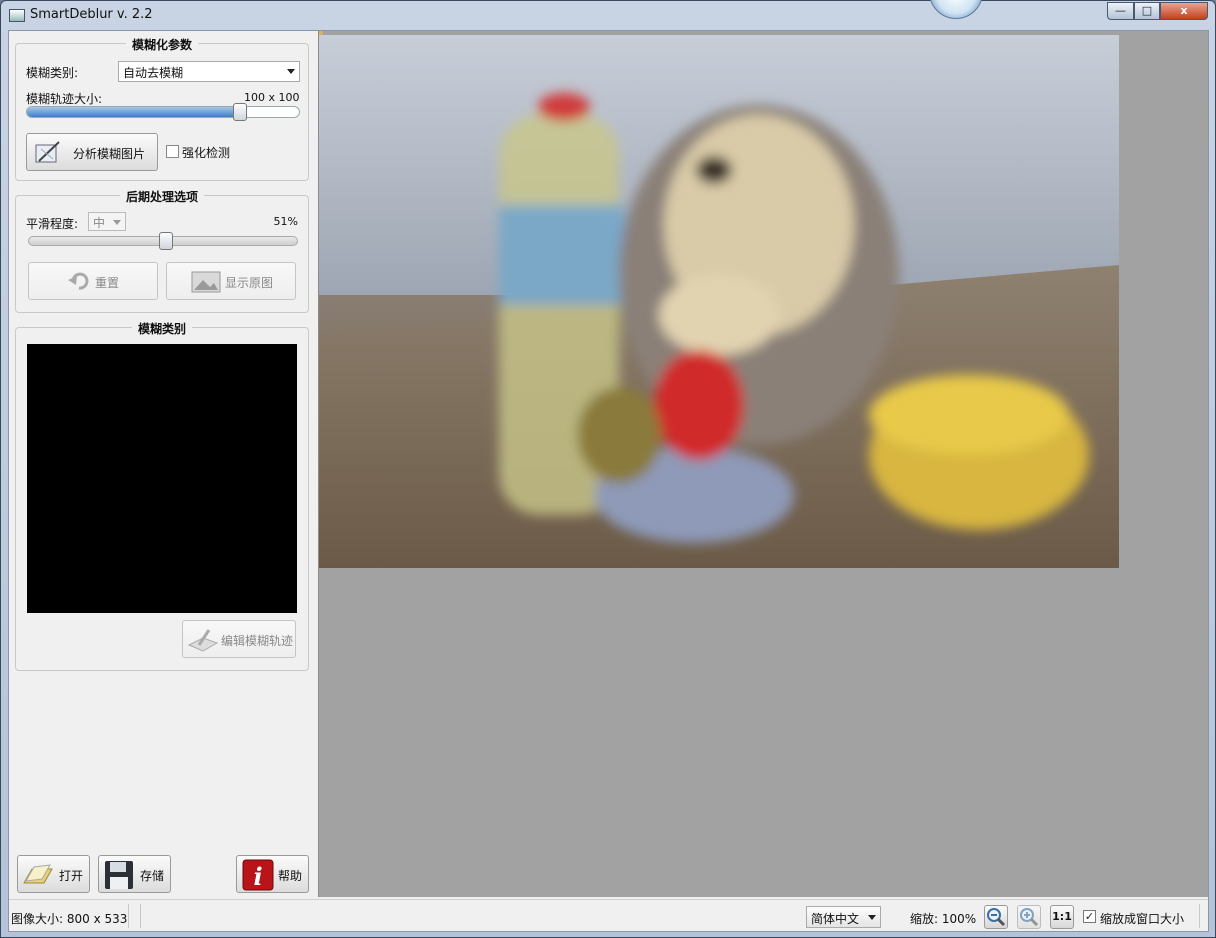 This screenshot has height=938, width=1216. Describe the element at coordinates (1089, 916) in the screenshot. I see `fit-window-checkbox: ✓` at that location.